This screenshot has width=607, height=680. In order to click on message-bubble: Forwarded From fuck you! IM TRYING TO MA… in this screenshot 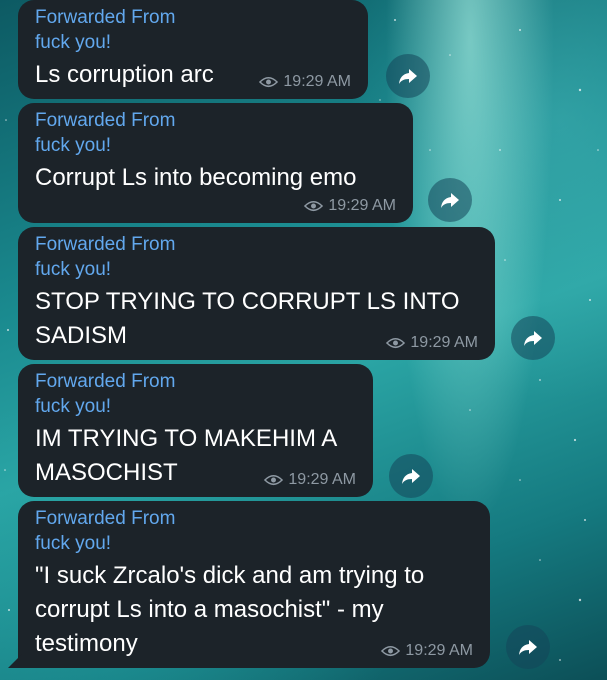, I will do `click(195, 430)`.